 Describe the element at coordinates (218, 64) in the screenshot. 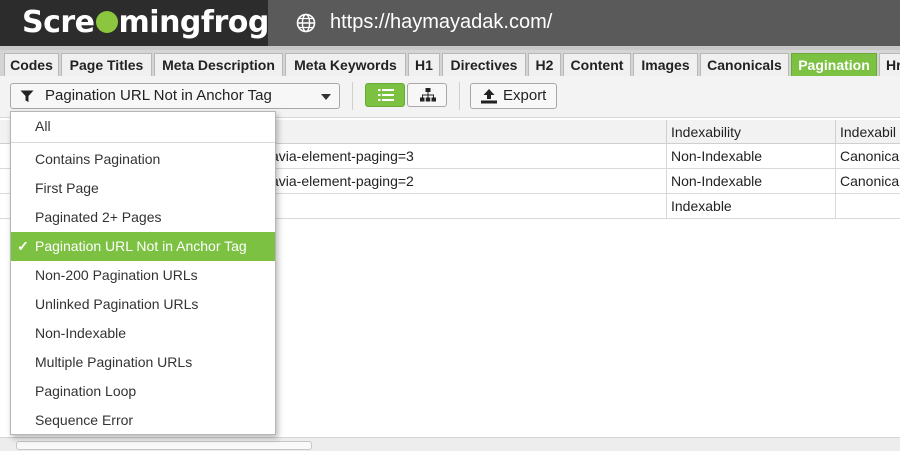

I see `tab-meta-description: Meta Description` at that location.